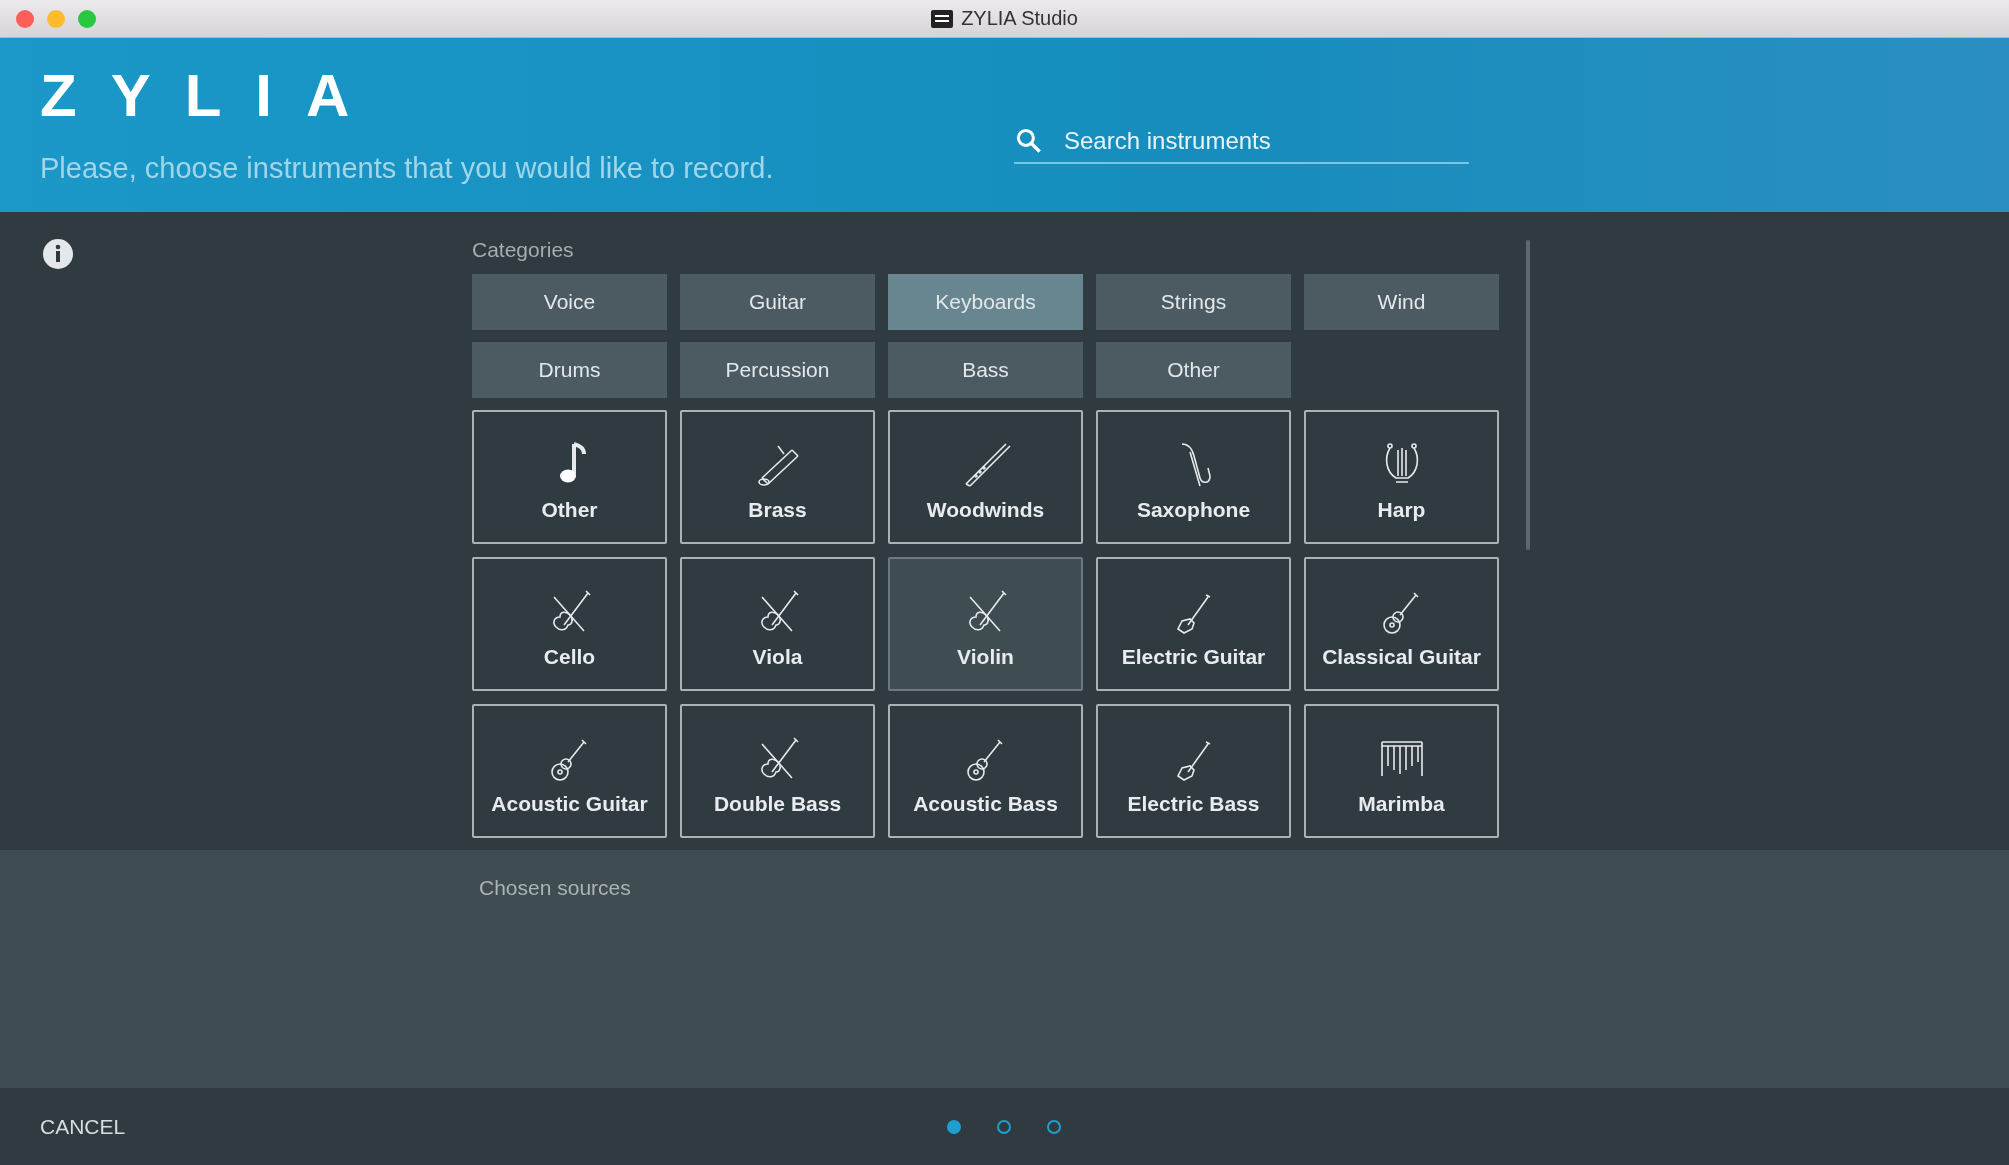  What do you see at coordinates (777, 624) in the screenshot?
I see `instrument-tile: Viola` at bounding box center [777, 624].